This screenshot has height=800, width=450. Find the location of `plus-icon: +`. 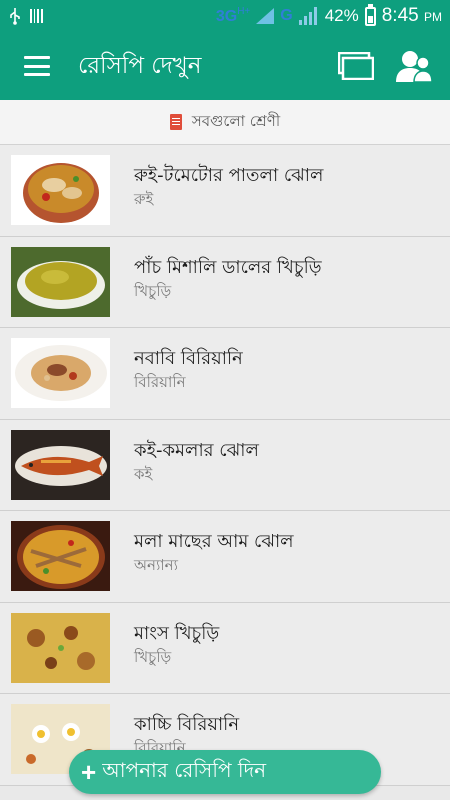

plus-icon: + is located at coordinates (89, 772).